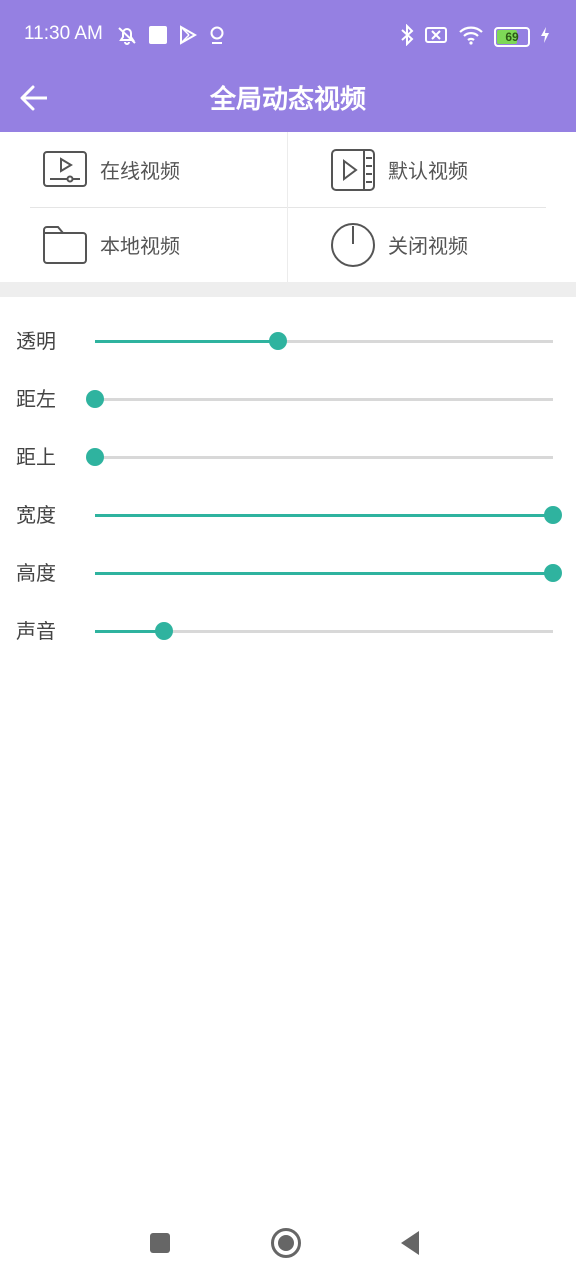 This screenshot has width=576, height=1280. What do you see at coordinates (288, 35) in the screenshot?
I see `status-bar: 11:30 AM 69` at bounding box center [288, 35].